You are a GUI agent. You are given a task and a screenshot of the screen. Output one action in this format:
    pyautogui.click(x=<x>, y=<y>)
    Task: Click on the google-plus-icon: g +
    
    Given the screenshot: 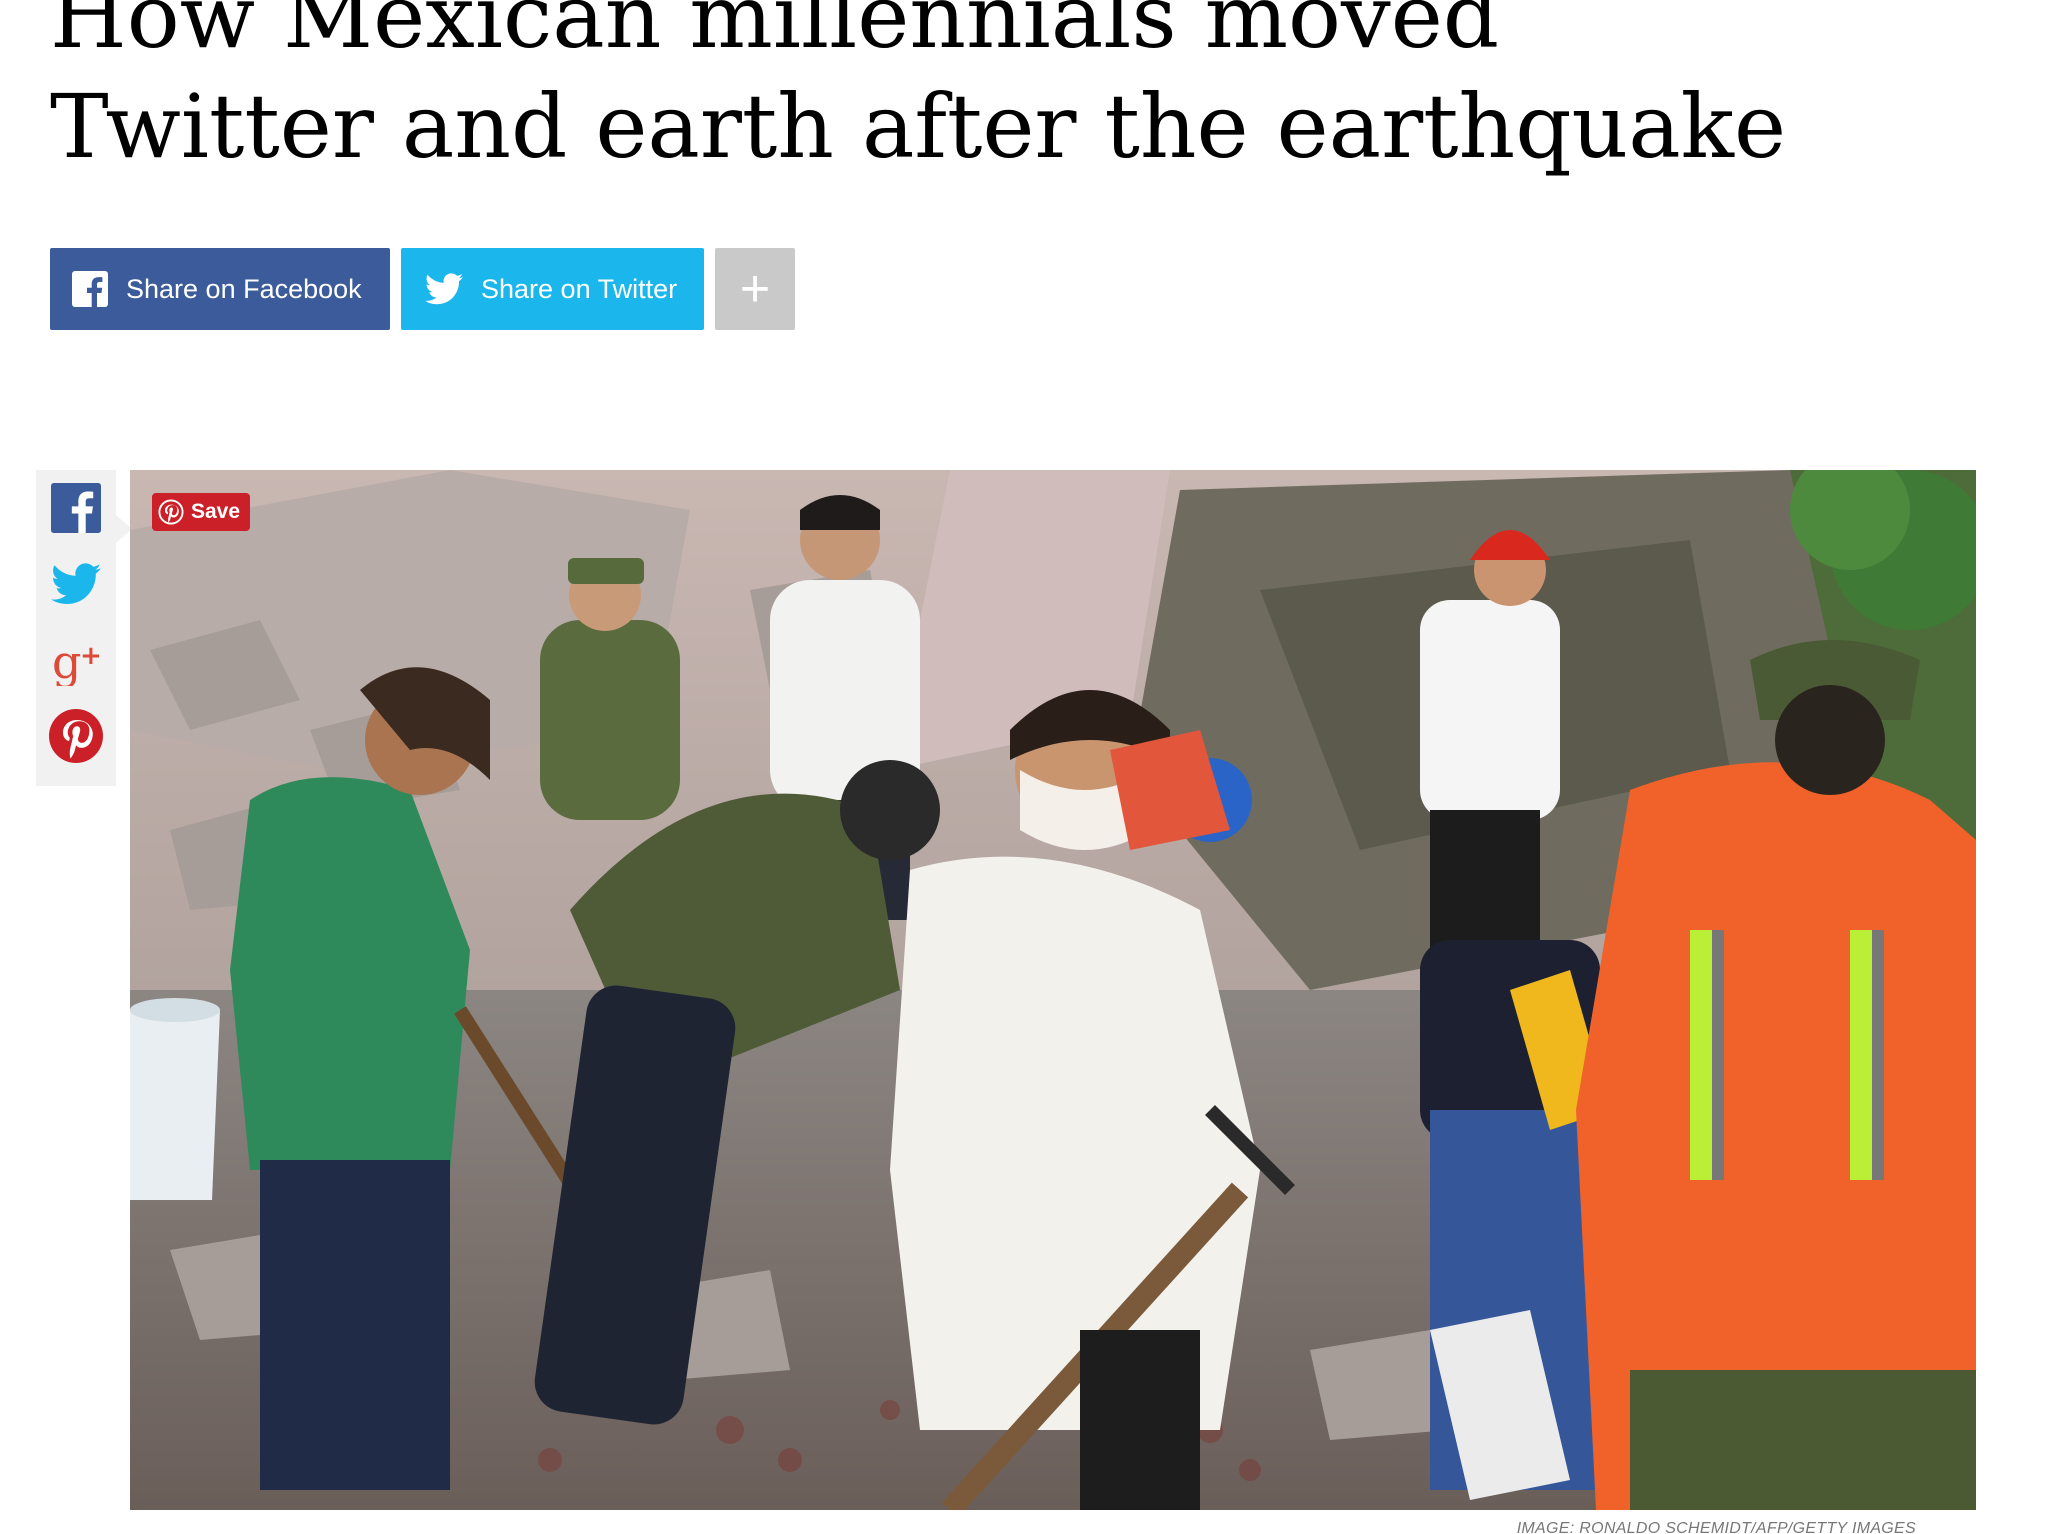 What is the action you would take?
    pyautogui.click(x=76, y=662)
    